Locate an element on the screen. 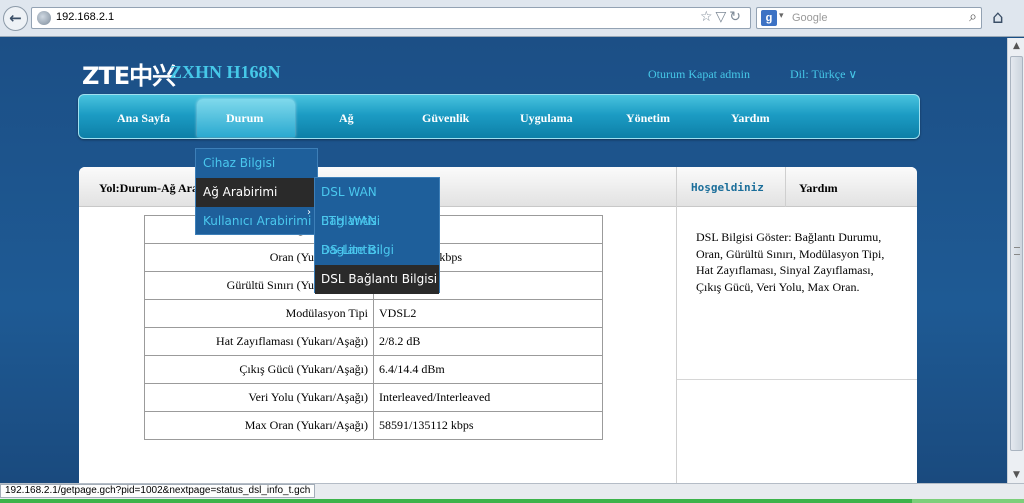 This screenshot has width=1024, height=503. globe-icon is located at coordinates (44, 18).